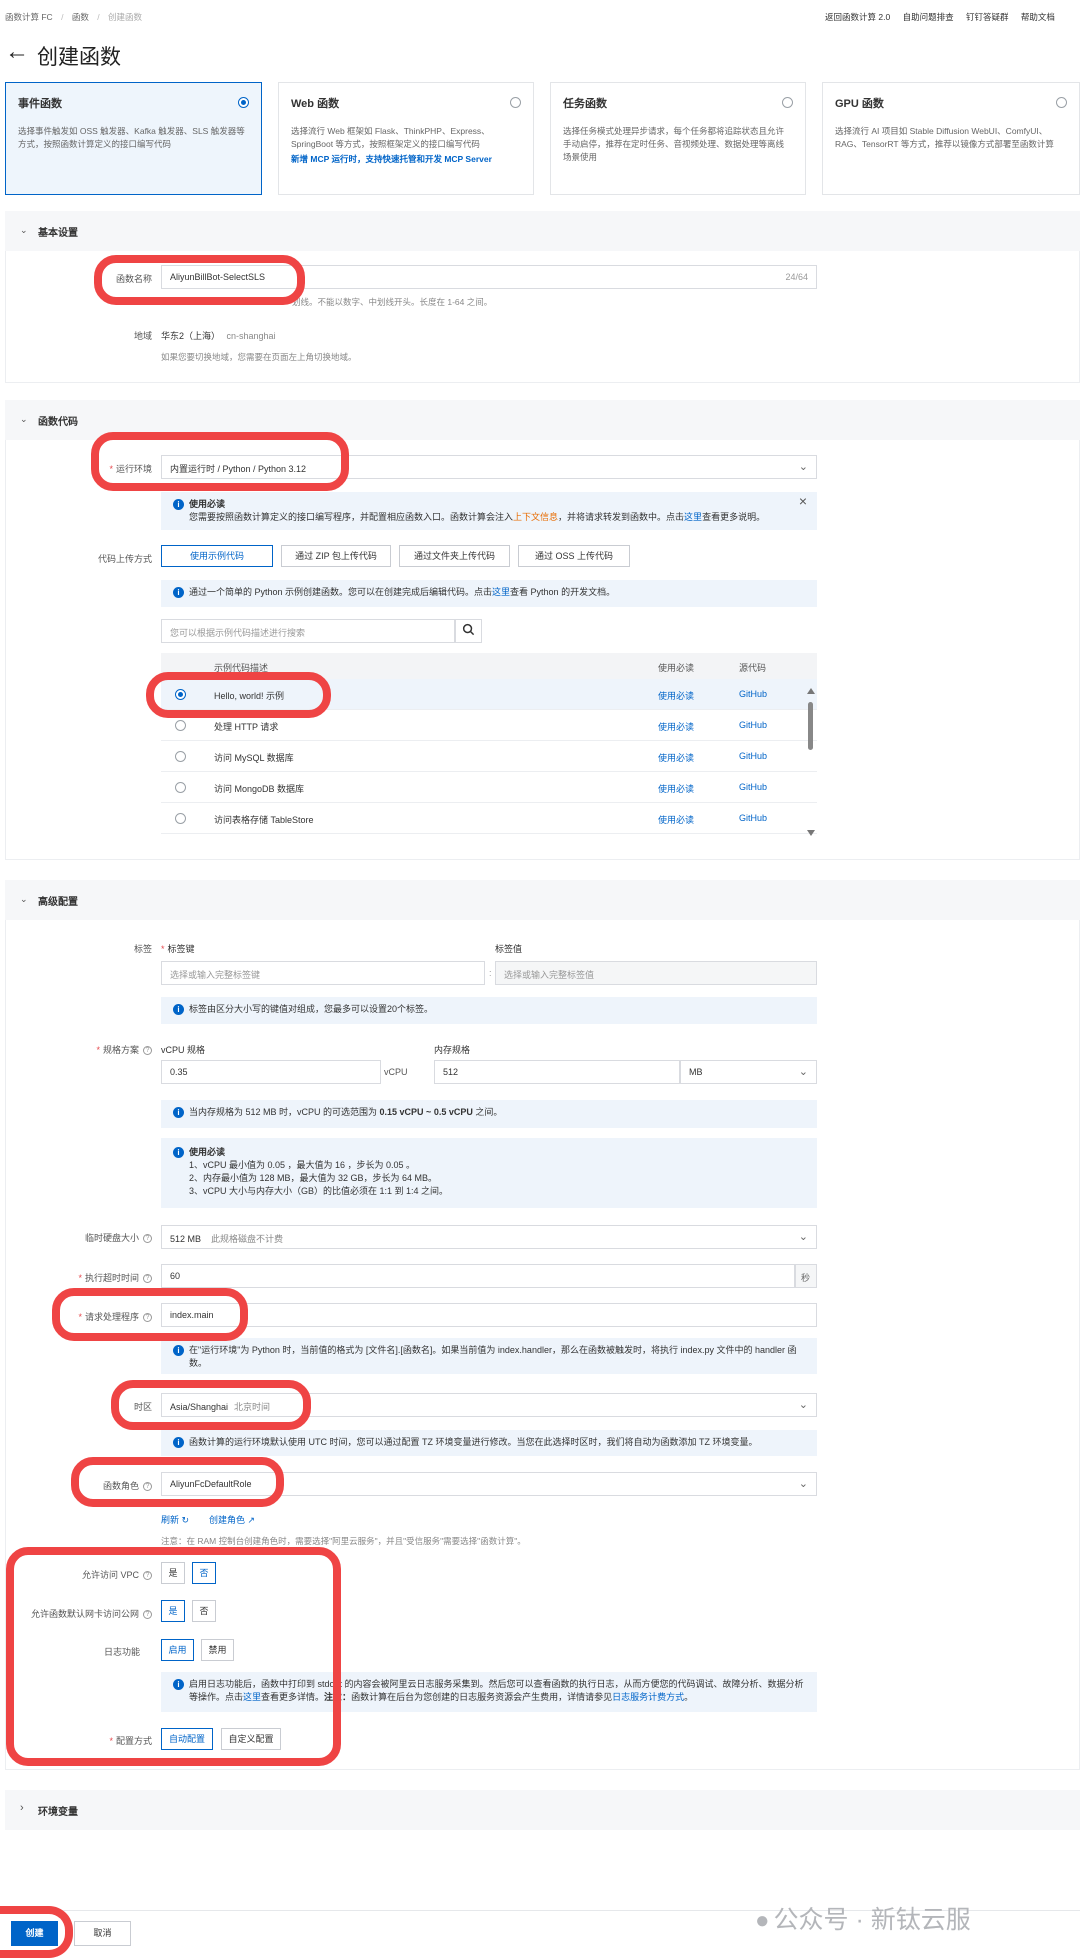 This screenshot has height=1958, width=1080. What do you see at coordinates (142, 336) in the screenshot?
I see `region-label: 地域` at bounding box center [142, 336].